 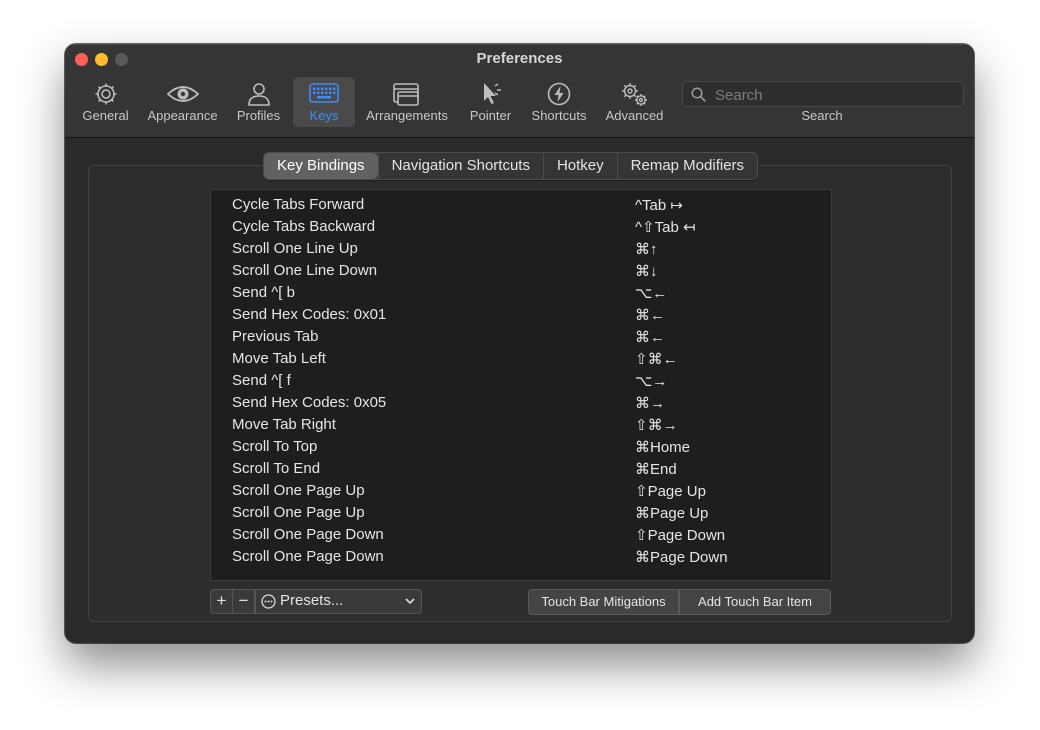 I want to click on search-icon, so click(x=698, y=94).